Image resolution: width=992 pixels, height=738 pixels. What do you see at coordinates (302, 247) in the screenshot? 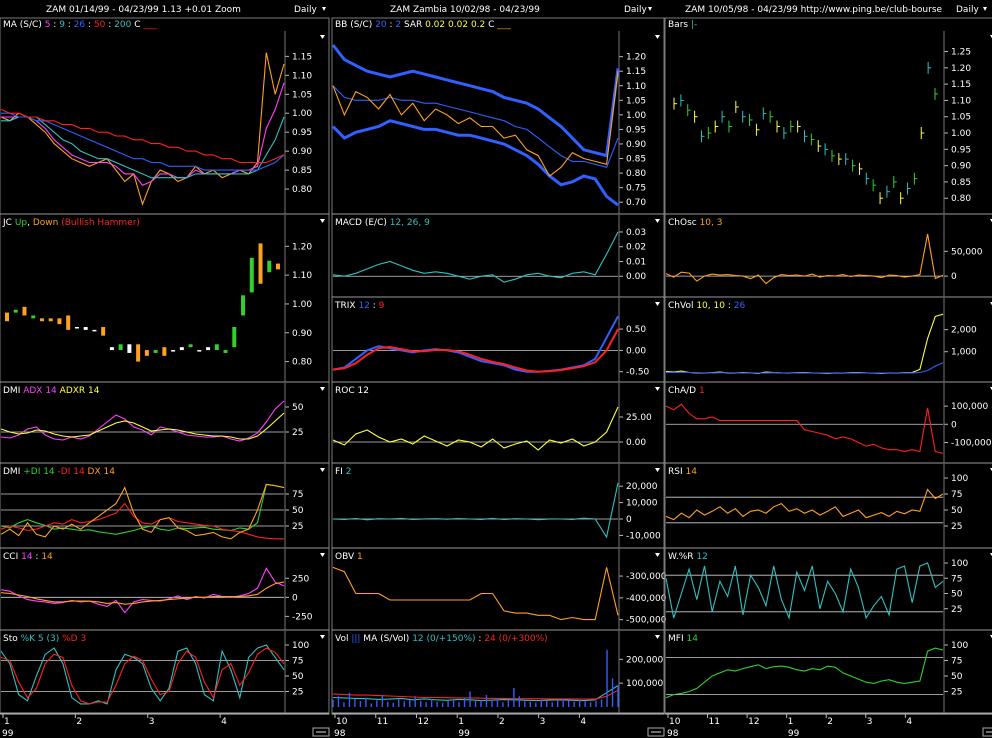
I see `y-tick-label: 1.20` at bounding box center [302, 247].